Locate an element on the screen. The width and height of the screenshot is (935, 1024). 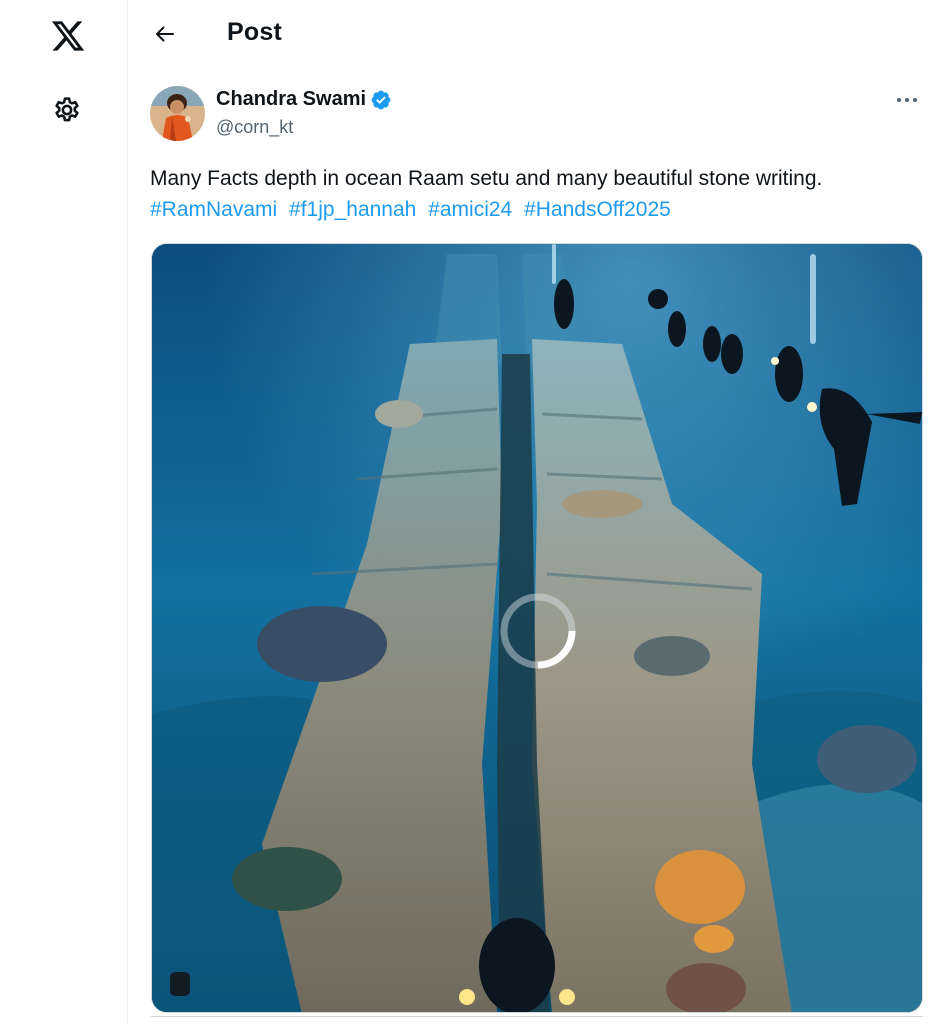
more-options-button is located at coordinates (907, 100).